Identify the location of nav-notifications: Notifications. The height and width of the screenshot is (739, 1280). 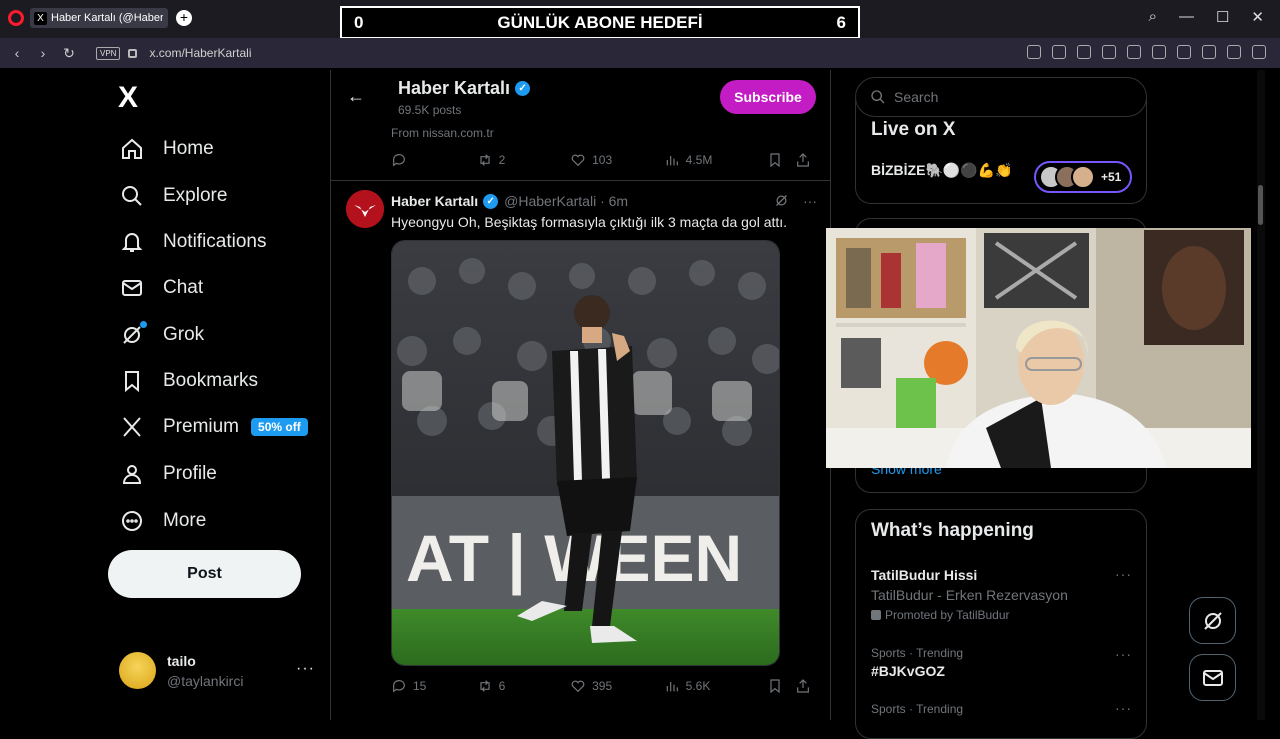
(192, 242).